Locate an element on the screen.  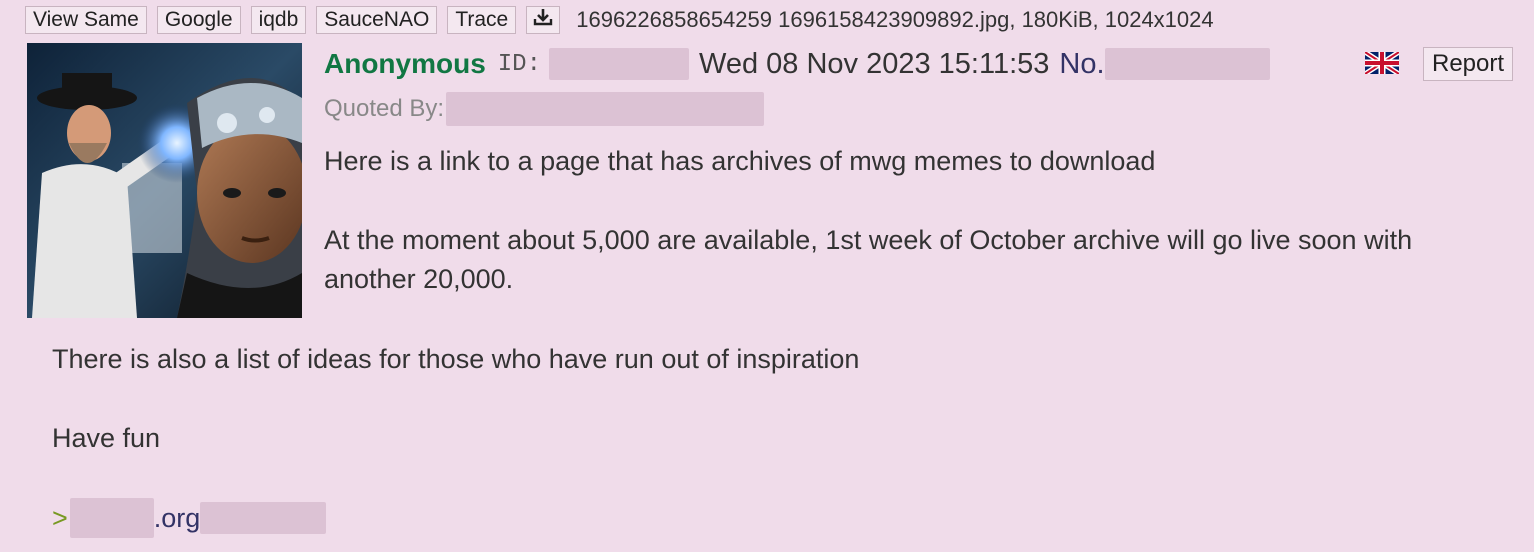
view-same-button: View Same is located at coordinates (86, 20).